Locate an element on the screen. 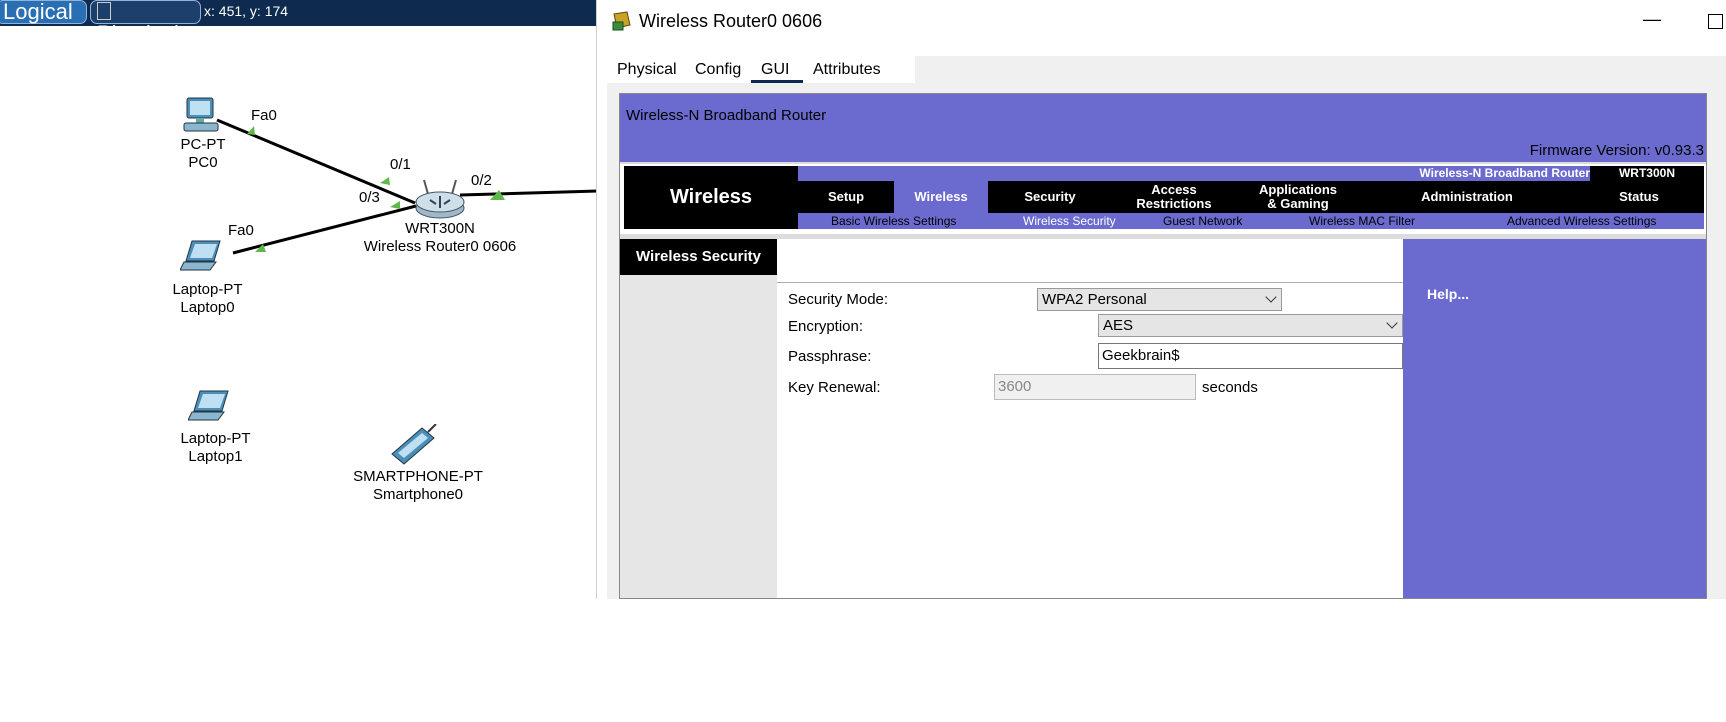 This screenshot has width=1726, height=722. smartphone-icon is located at coordinates (418, 446).